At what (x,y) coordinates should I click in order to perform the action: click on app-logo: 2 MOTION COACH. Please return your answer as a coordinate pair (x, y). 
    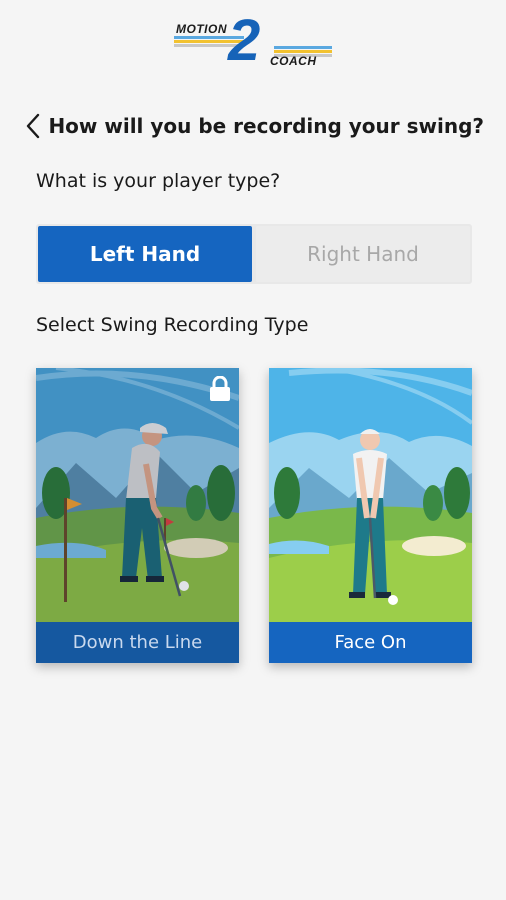
    Looking at the image, I should click on (254, 42).